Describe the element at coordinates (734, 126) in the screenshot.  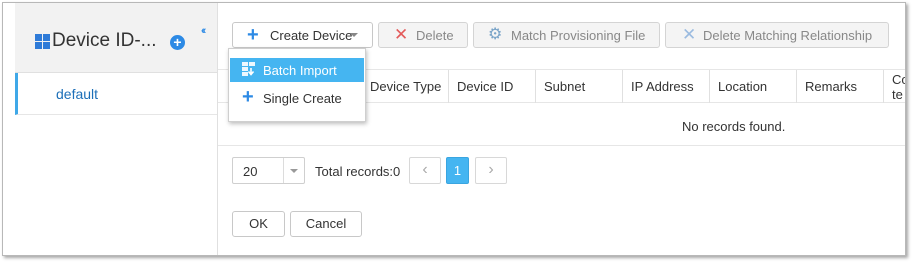
I see `empty-table-message: No records found.` at that location.